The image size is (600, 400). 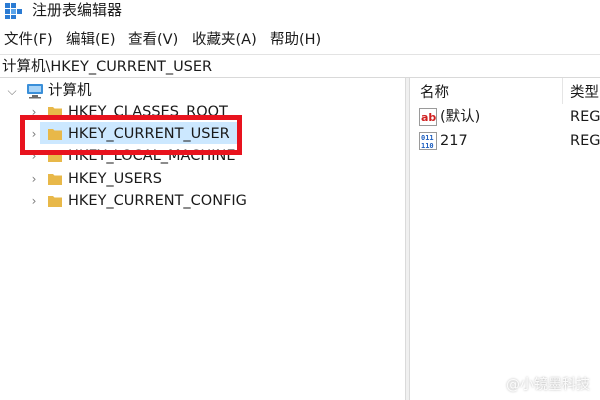 I want to click on menu-view: 查看(V), so click(x=153, y=40).